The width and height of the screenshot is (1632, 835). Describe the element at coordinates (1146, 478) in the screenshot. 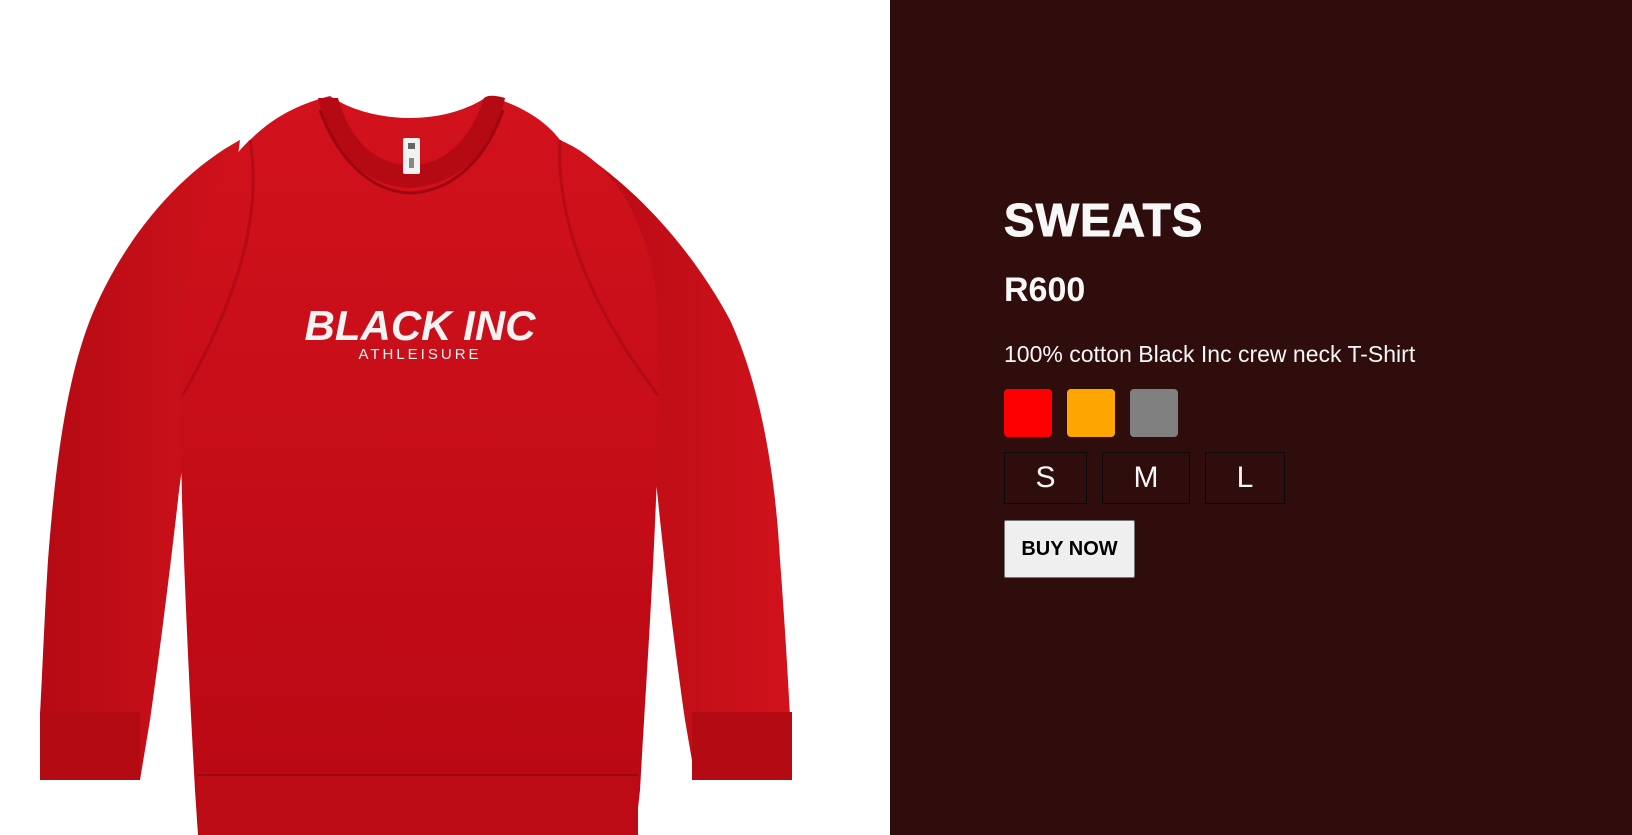

I see `size-button-m: M` at that location.